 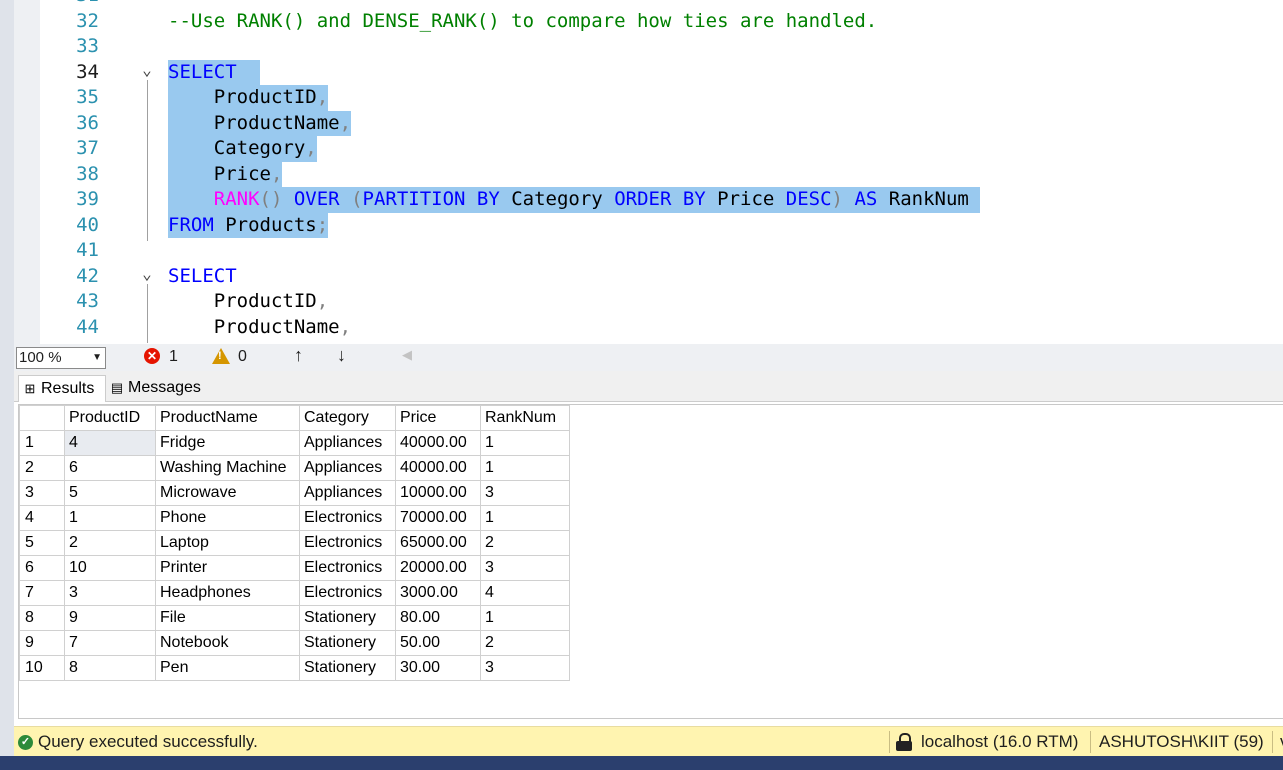 I want to click on row-number: 8, so click(x=42, y=618).